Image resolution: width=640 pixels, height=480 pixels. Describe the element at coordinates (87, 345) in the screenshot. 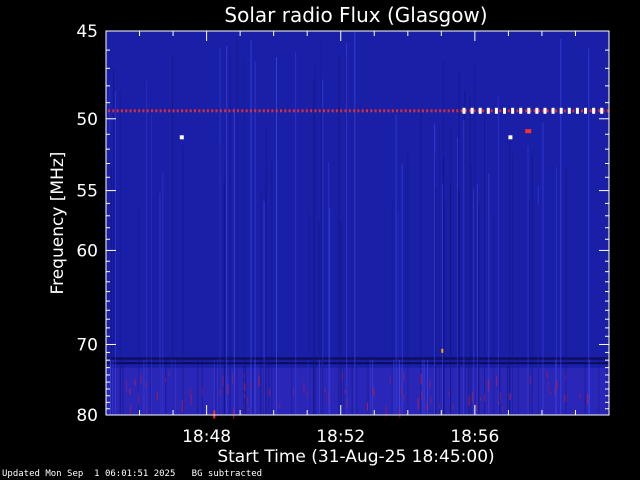

I see `y-tick-label: 70` at that location.